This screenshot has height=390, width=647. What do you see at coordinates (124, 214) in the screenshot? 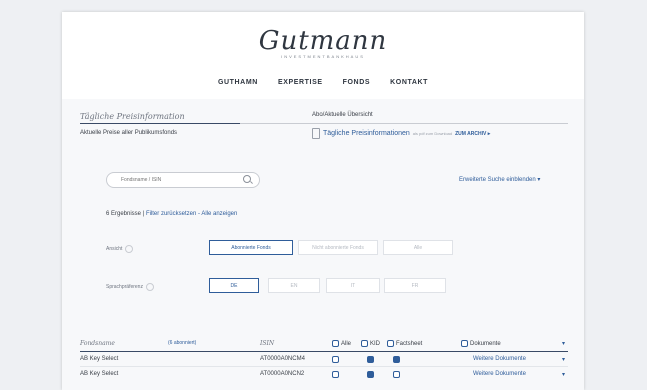
I see `results-count: 6 Ergebnisse` at bounding box center [124, 214].